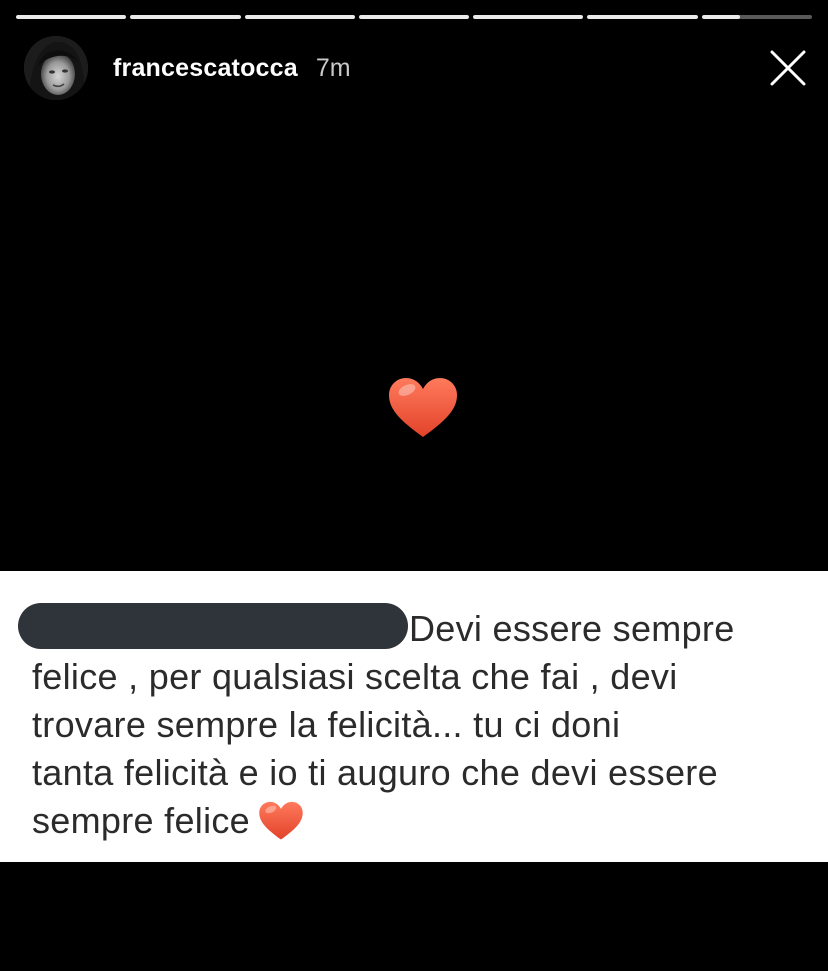 The image size is (828, 971). I want to click on close-icon, so click(788, 68).